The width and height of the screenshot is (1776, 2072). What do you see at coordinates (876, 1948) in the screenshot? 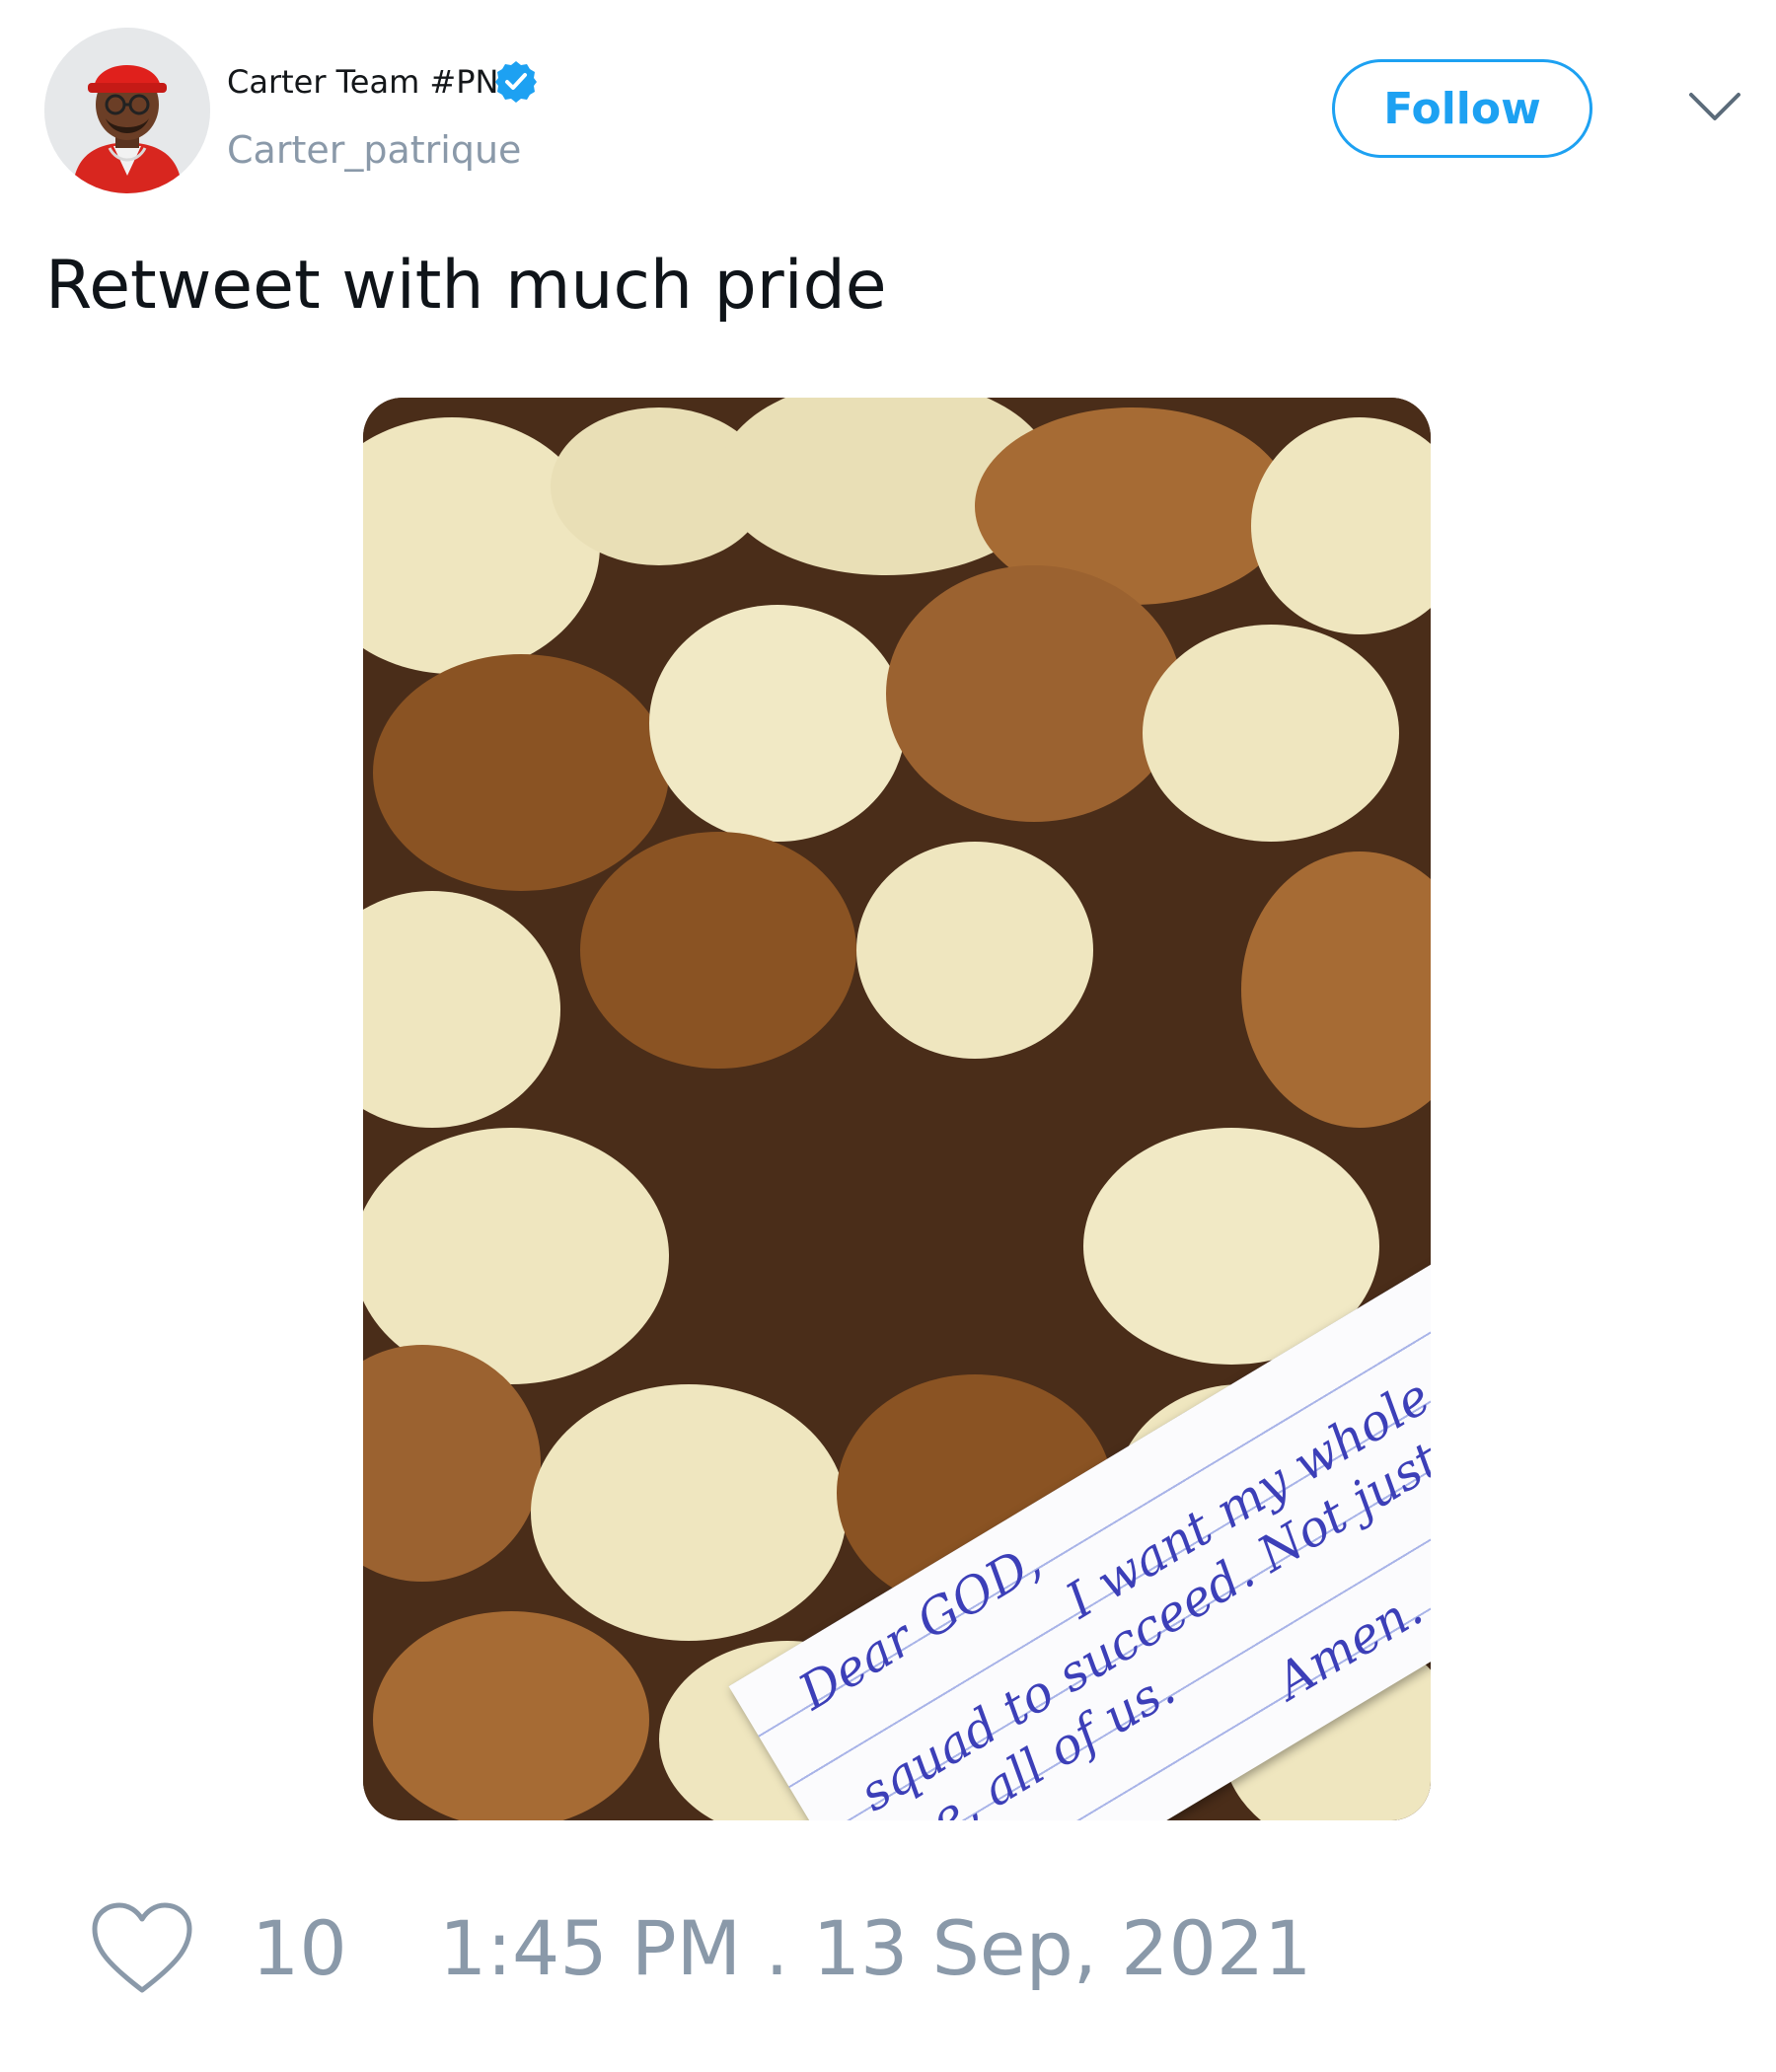
I see `tweet-timestamp: 1:45 PM . 13 Sep, 2021` at bounding box center [876, 1948].